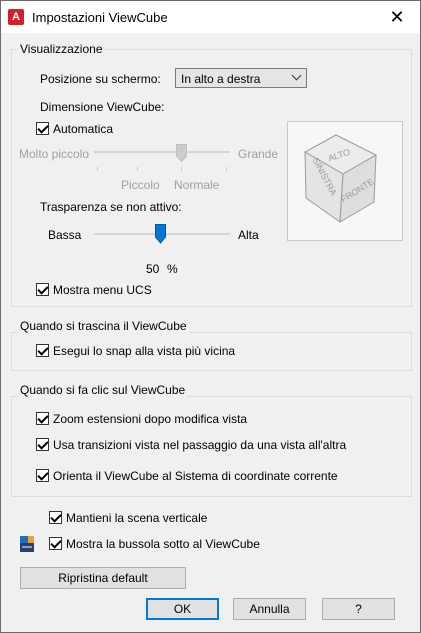 This screenshot has height=633, width=421. Describe the element at coordinates (140, 185) in the screenshot. I see `size-tick-small-label: Piccolo` at that location.